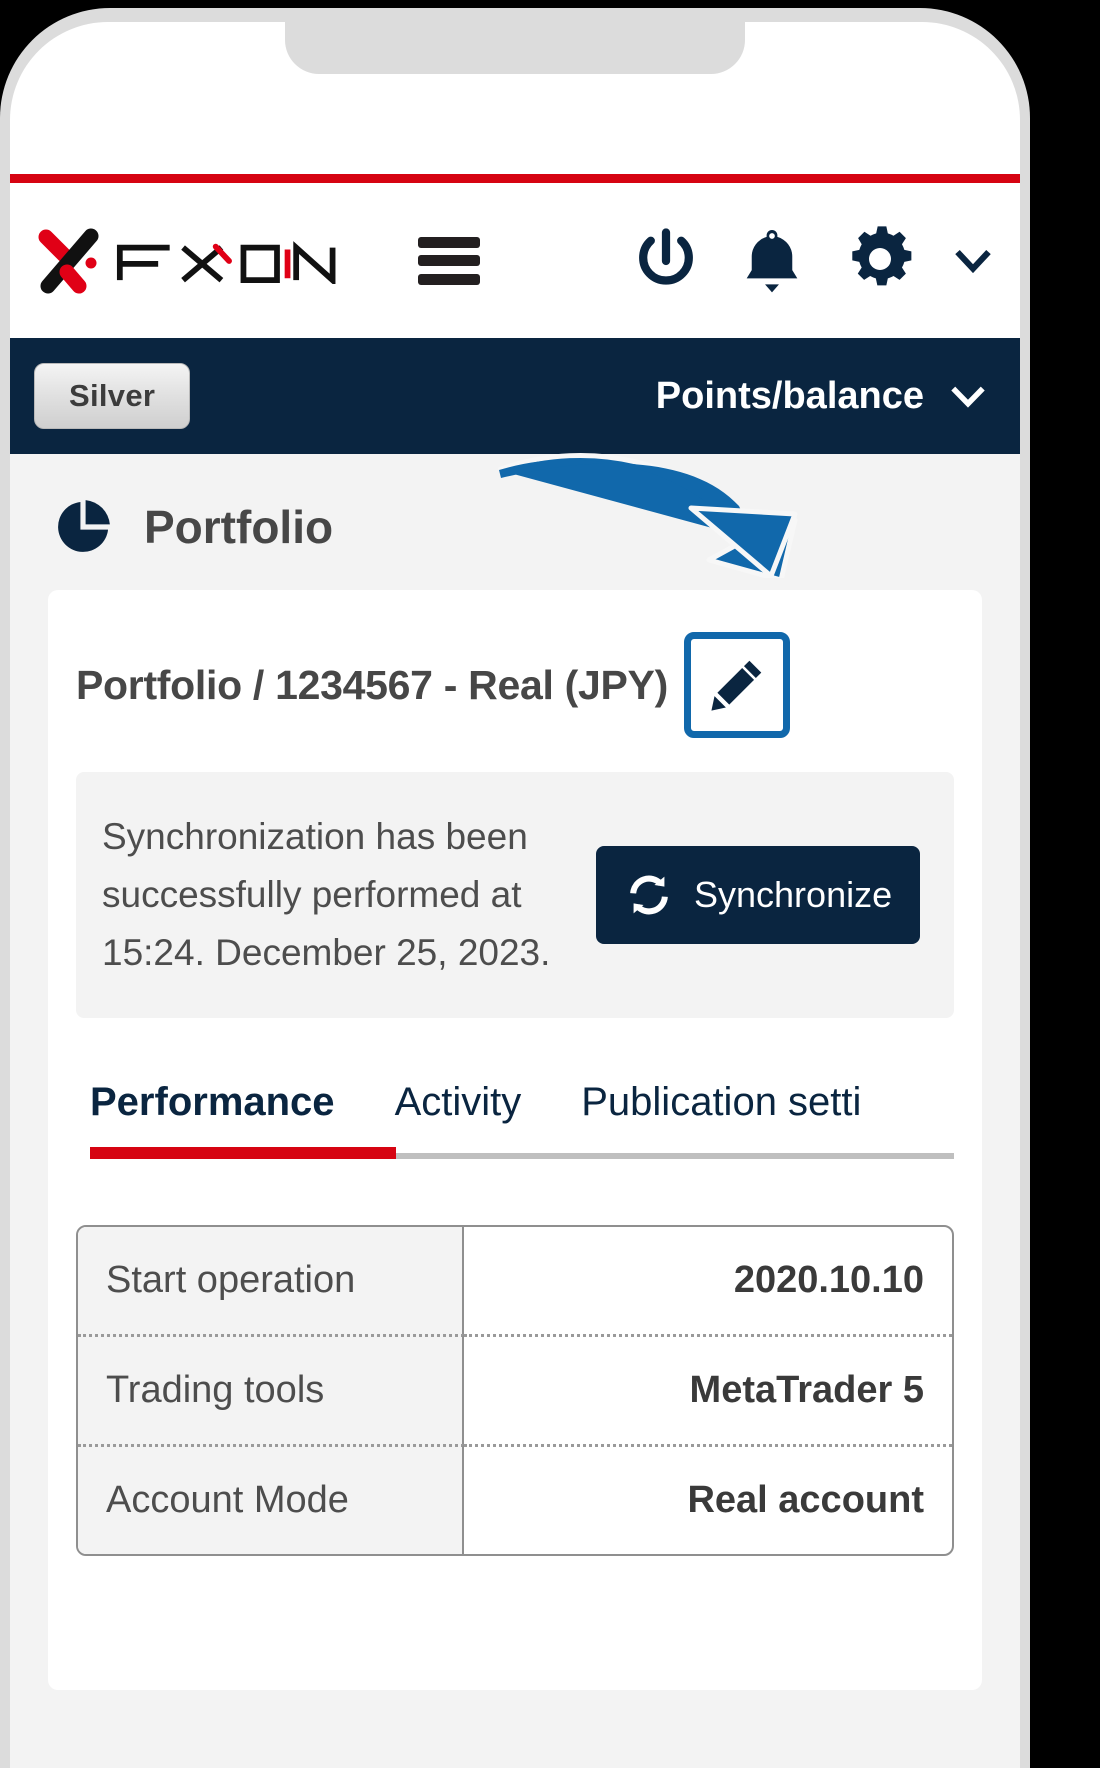 The width and height of the screenshot is (1100, 1768). What do you see at coordinates (271, 1389) in the screenshot?
I see `table-row-label: Trading tools` at bounding box center [271, 1389].